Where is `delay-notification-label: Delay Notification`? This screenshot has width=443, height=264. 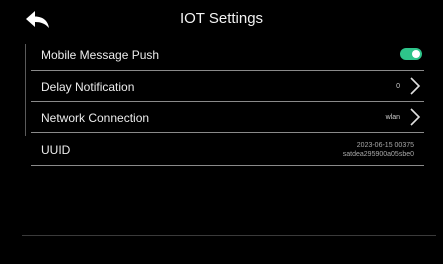 delay-notification-label: Delay Notification is located at coordinates (88, 87).